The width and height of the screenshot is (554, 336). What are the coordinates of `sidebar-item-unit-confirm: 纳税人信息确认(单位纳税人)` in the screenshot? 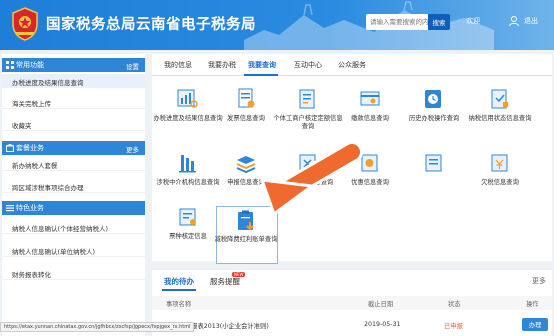 It's located at (73, 250).